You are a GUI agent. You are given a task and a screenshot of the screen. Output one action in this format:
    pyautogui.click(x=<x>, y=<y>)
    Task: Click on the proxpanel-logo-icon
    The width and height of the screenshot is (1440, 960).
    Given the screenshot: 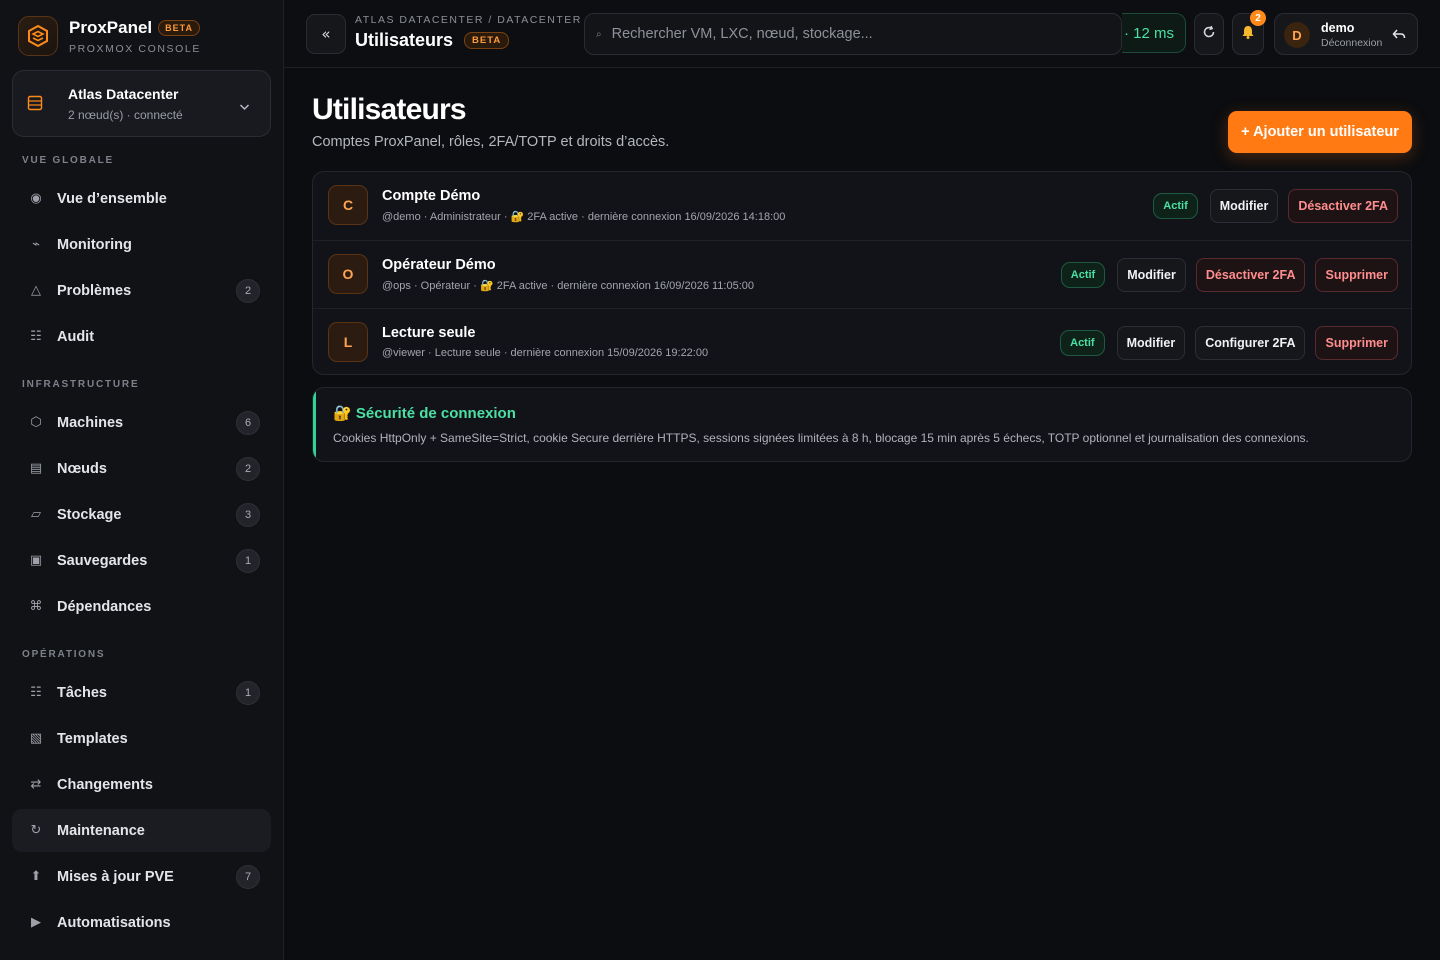 What is the action you would take?
    pyautogui.click(x=38, y=36)
    